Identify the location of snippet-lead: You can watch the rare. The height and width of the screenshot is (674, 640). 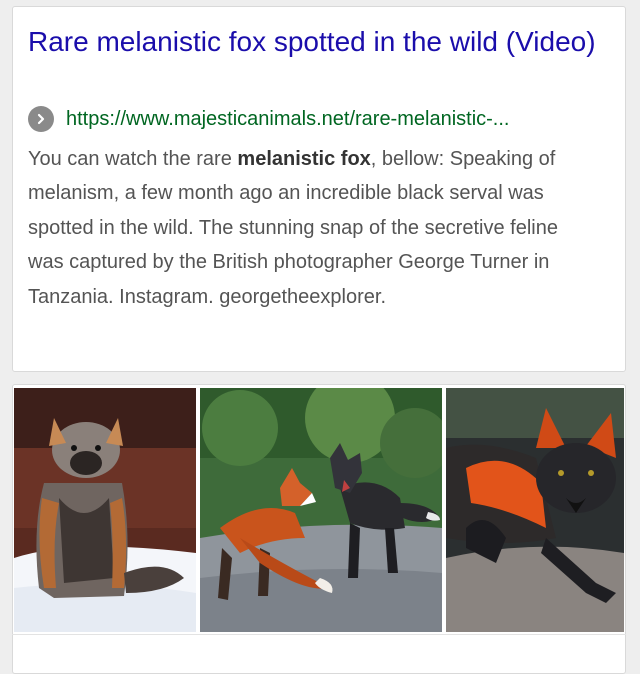
(133, 159).